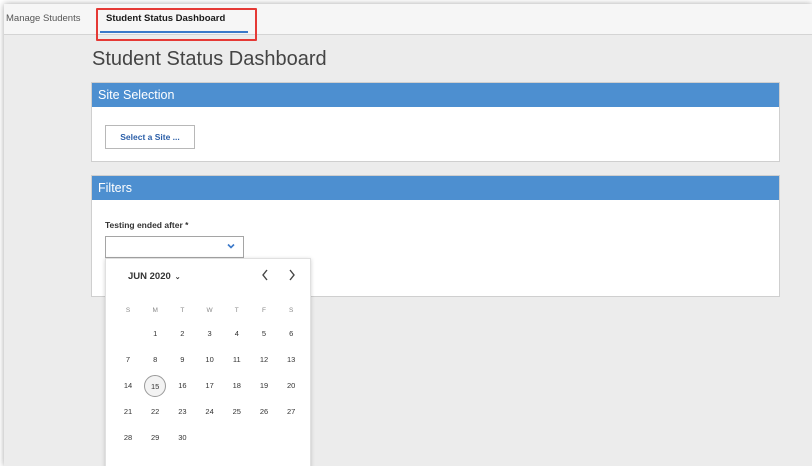 The height and width of the screenshot is (466, 812). What do you see at coordinates (291, 360) in the screenshot?
I see `calendar-day: 13` at bounding box center [291, 360].